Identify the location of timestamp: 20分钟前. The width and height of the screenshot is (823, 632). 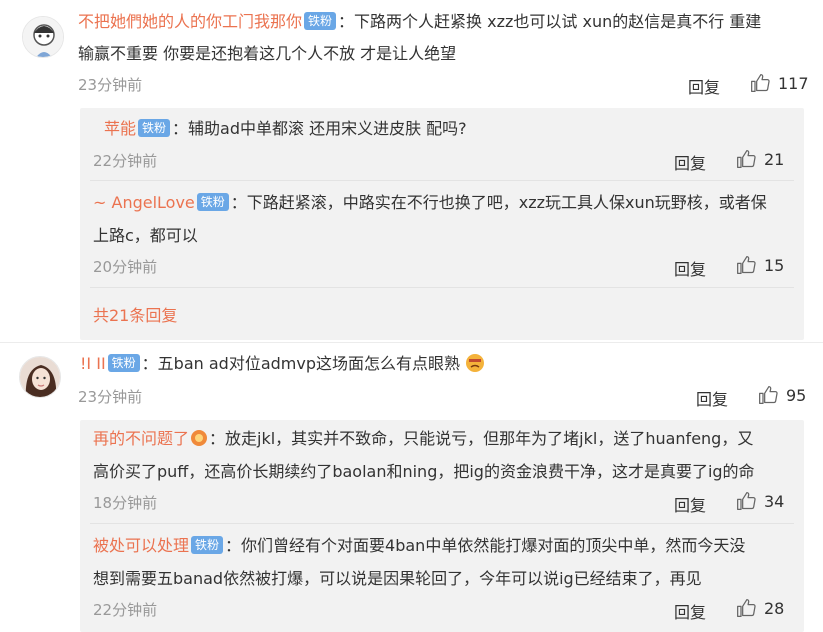
(125, 267).